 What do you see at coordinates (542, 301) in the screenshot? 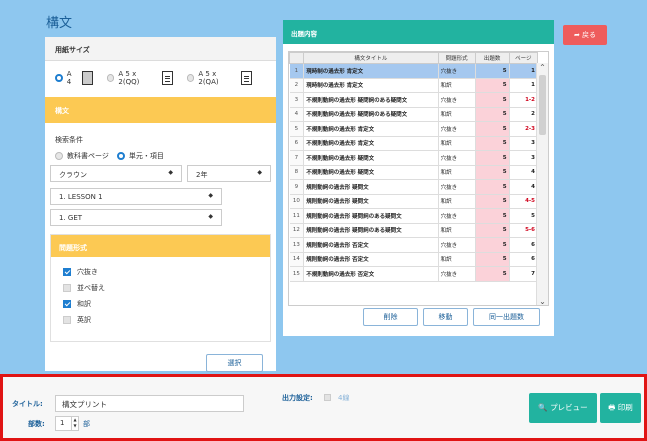
I see `scroll-down-icon: ⌄` at bounding box center [542, 301].